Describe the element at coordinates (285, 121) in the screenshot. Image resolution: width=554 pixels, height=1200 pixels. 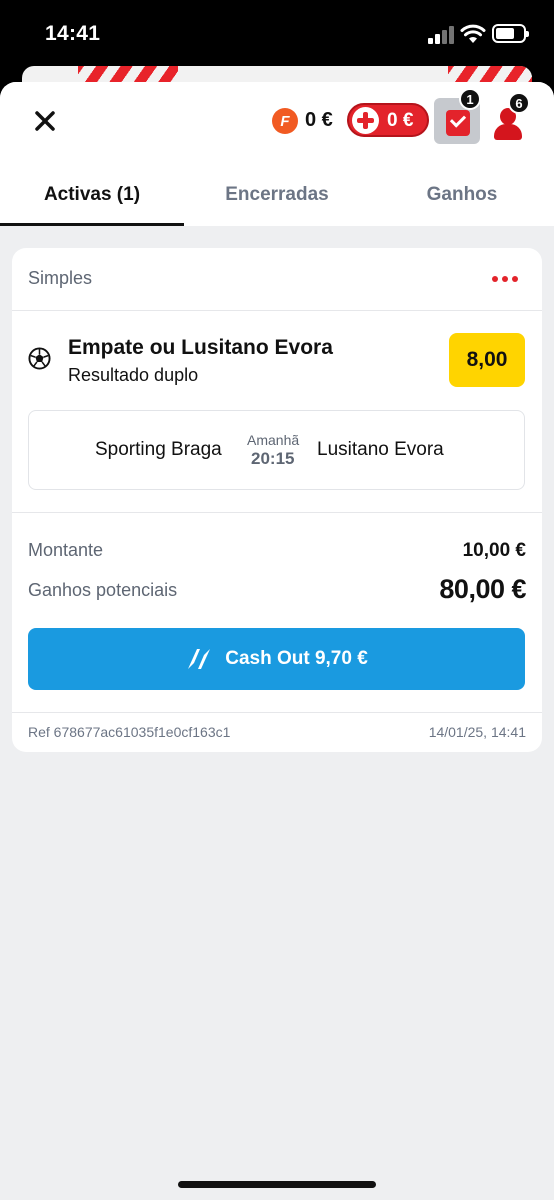
I see `coin-icon: F` at that location.